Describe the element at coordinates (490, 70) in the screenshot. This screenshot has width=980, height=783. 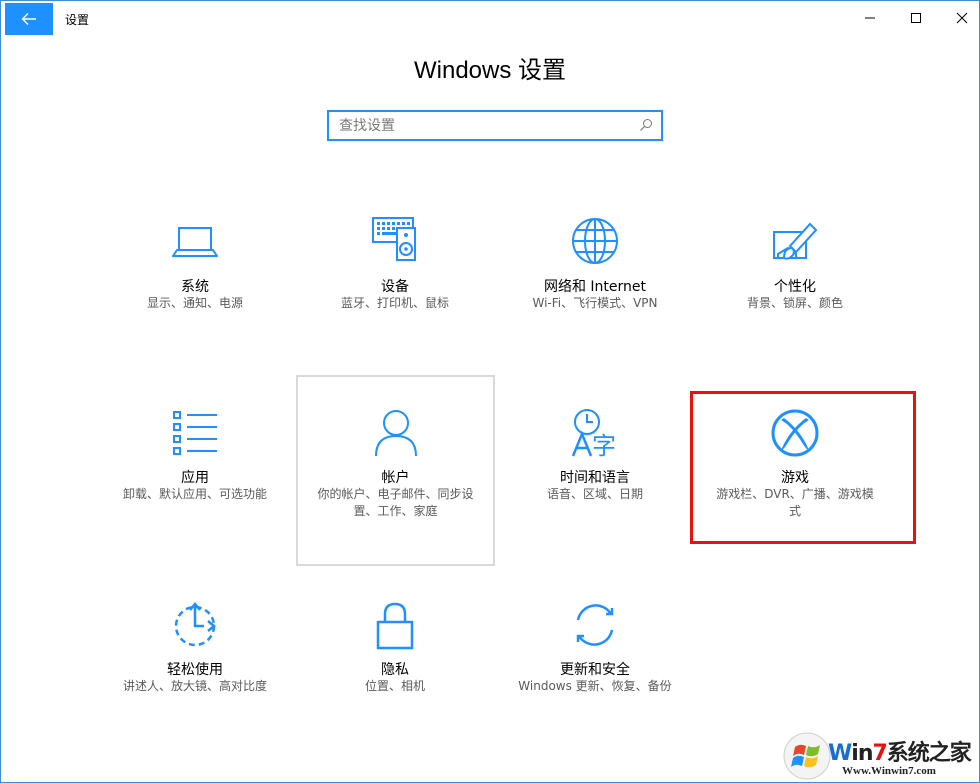
I see `page-title: Windows 设置` at that location.